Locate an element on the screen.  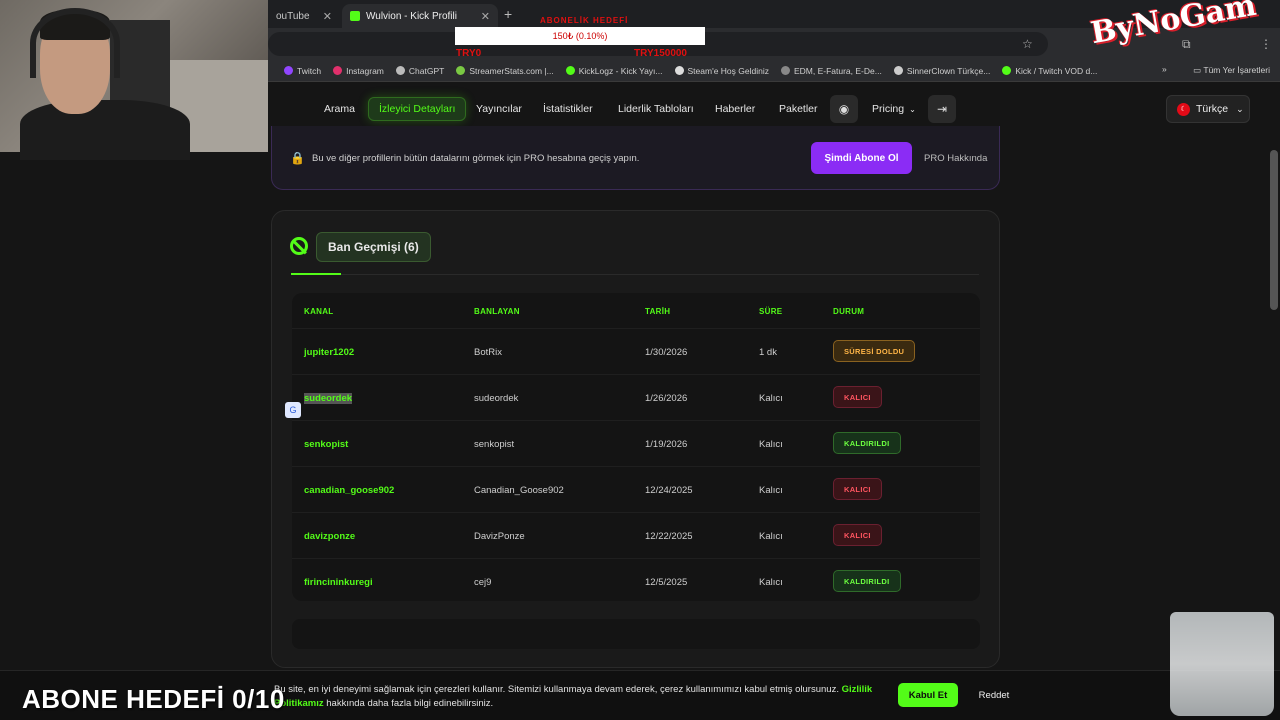
language-select: ☾ Türkçe ⌄ is located at coordinates (1208, 109).